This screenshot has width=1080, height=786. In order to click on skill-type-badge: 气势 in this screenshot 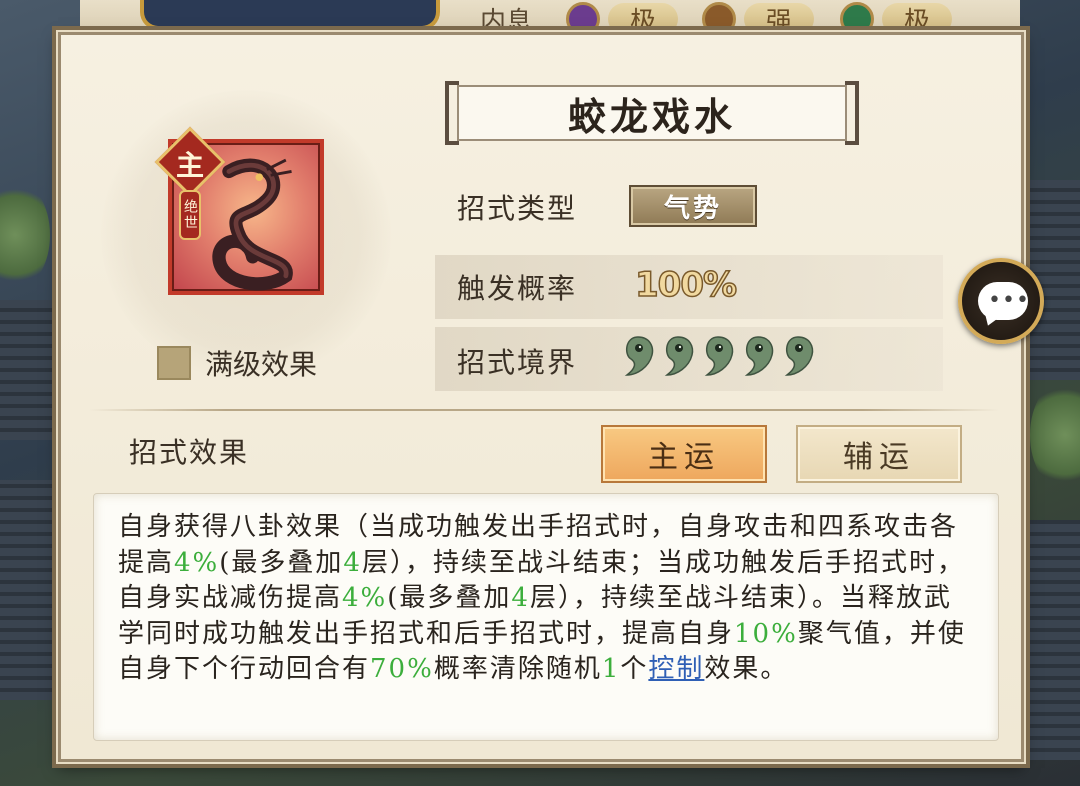, I will do `click(693, 206)`.